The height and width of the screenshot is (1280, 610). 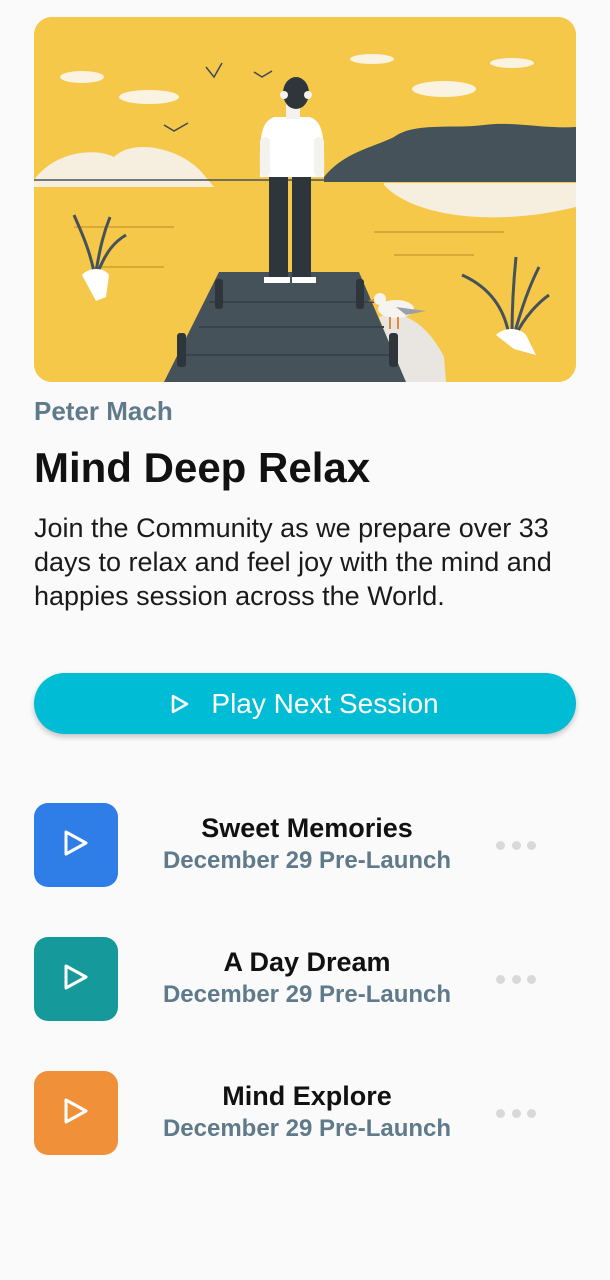 I want to click on session-title: Mind Explore, so click(x=307, y=1096).